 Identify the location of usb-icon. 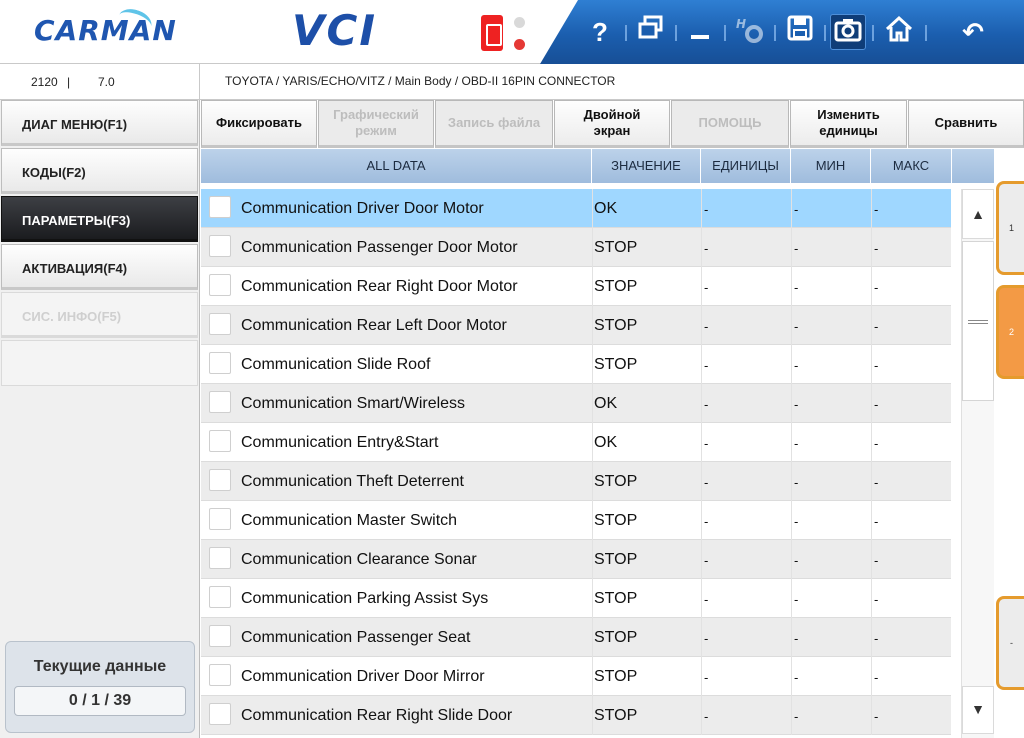
(492, 33).